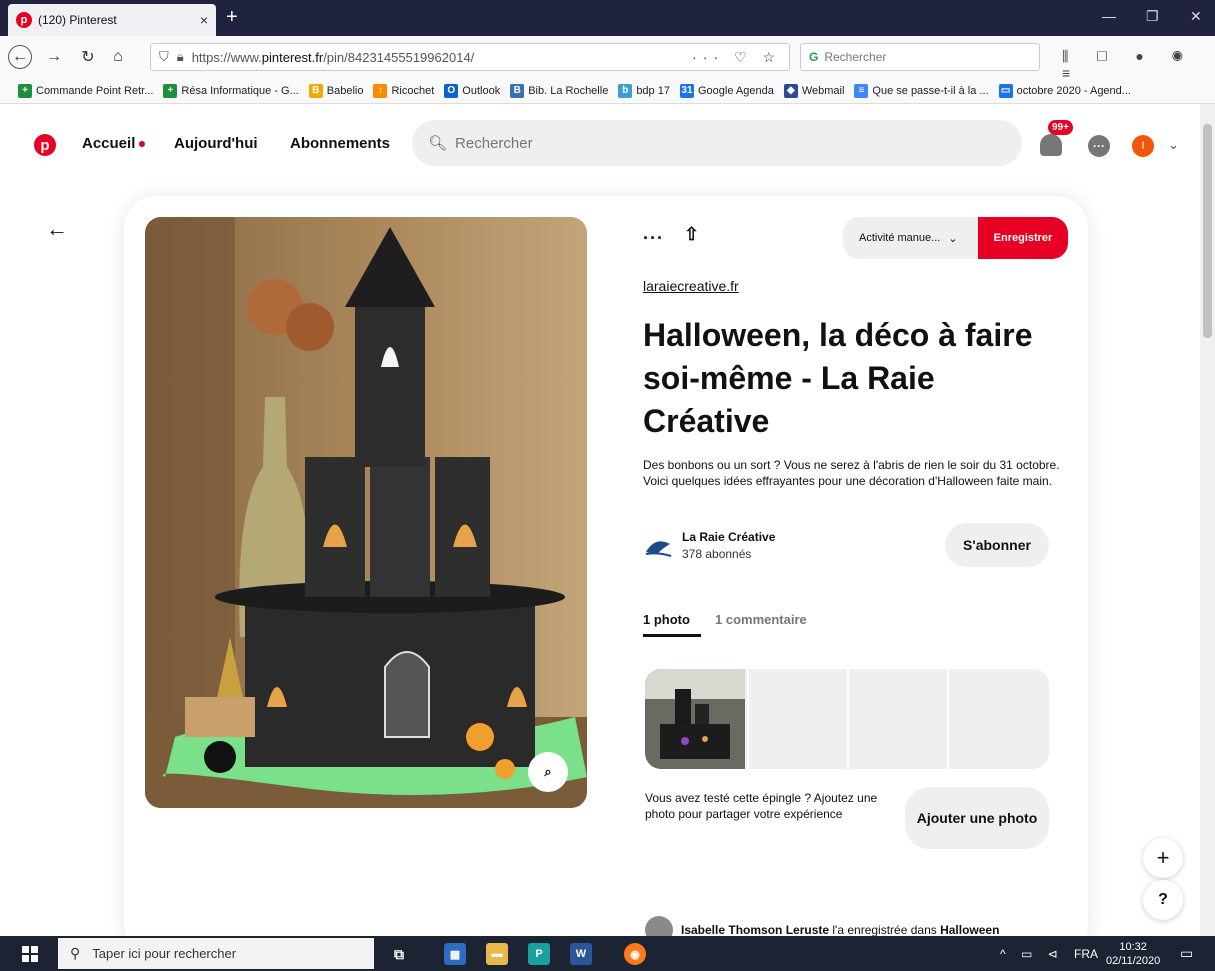 This screenshot has width=1215, height=971. What do you see at coordinates (814, 57) in the screenshot?
I see `search-engine-icon: G` at bounding box center [814, 57].